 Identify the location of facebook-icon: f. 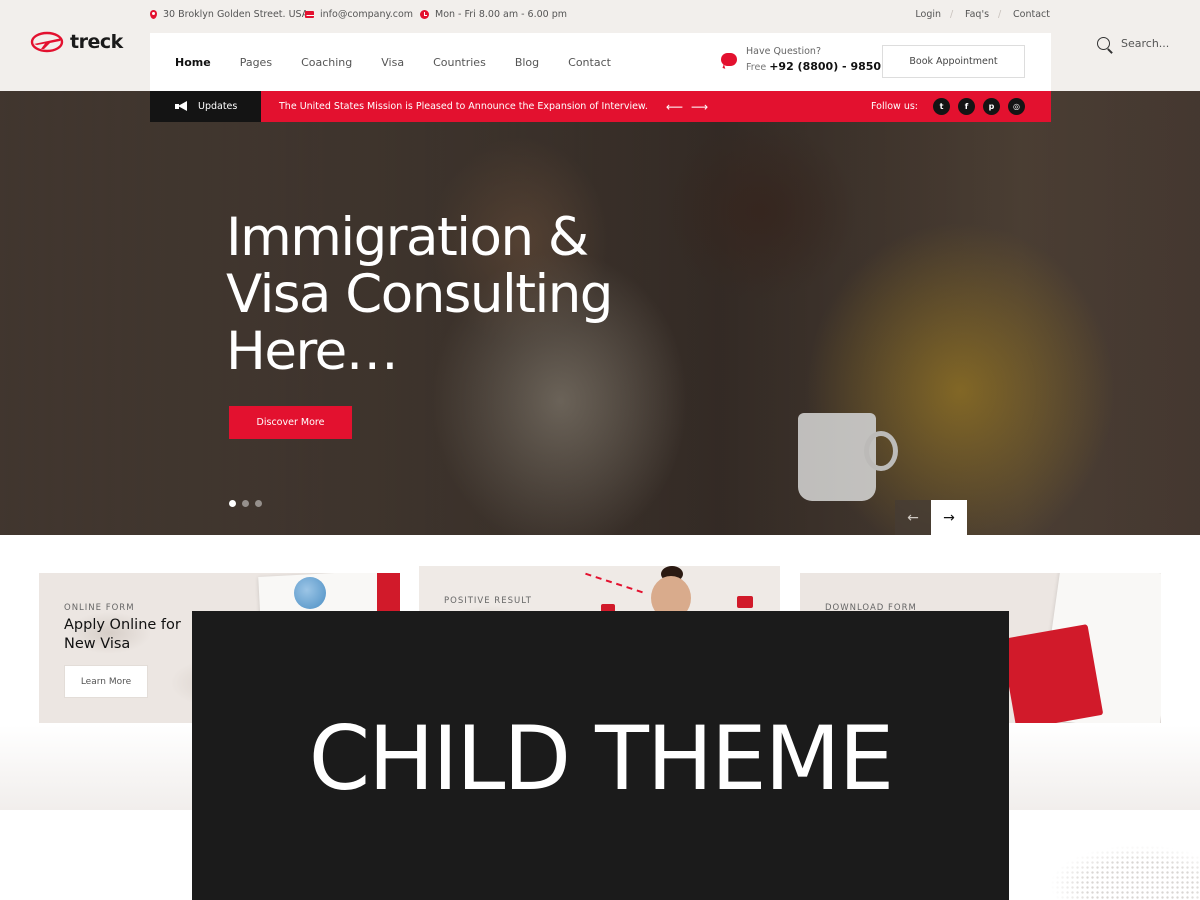
(966, 106).